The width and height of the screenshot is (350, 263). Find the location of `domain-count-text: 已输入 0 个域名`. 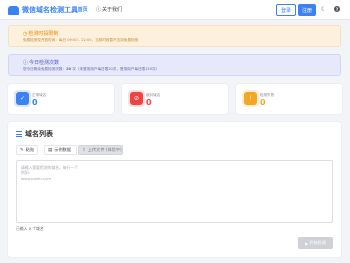

domain-count-text: 已输入 0 个域名 is located at coordinates (30, 228).